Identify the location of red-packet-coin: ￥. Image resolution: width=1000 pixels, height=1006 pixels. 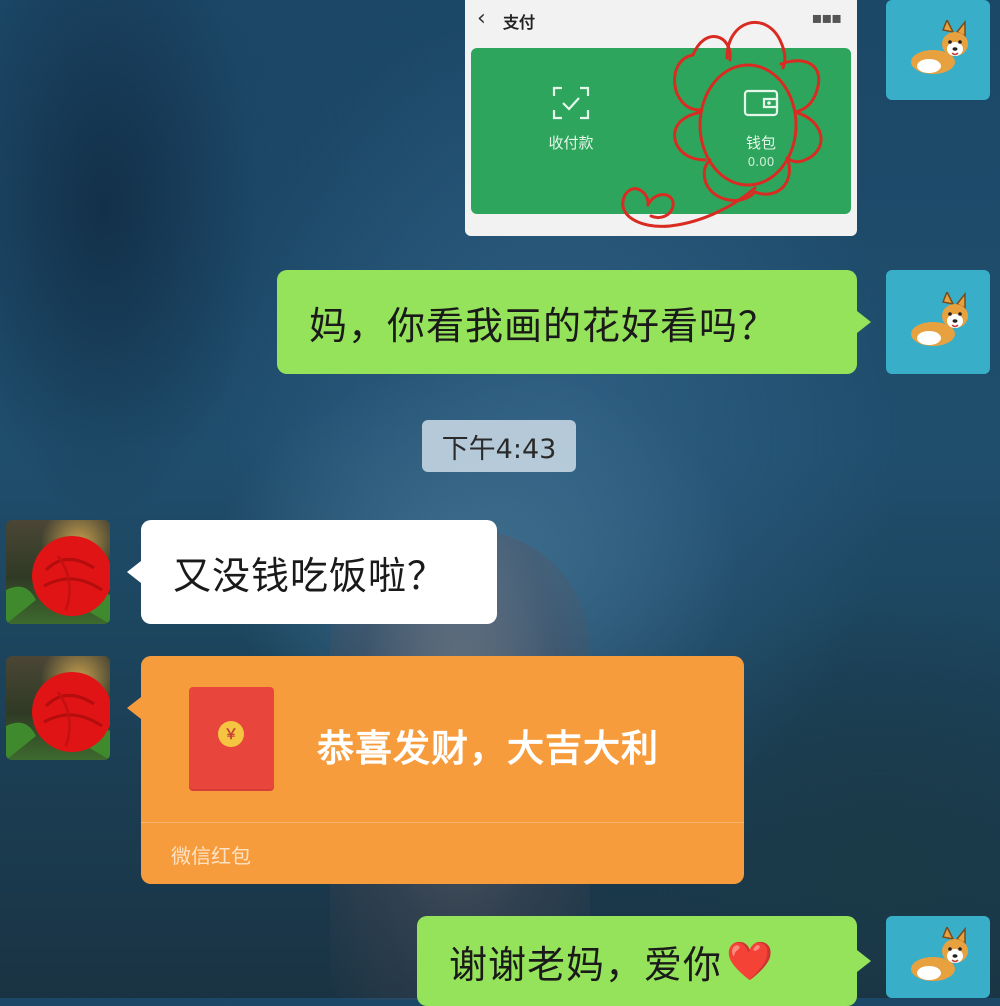
(231, 734).